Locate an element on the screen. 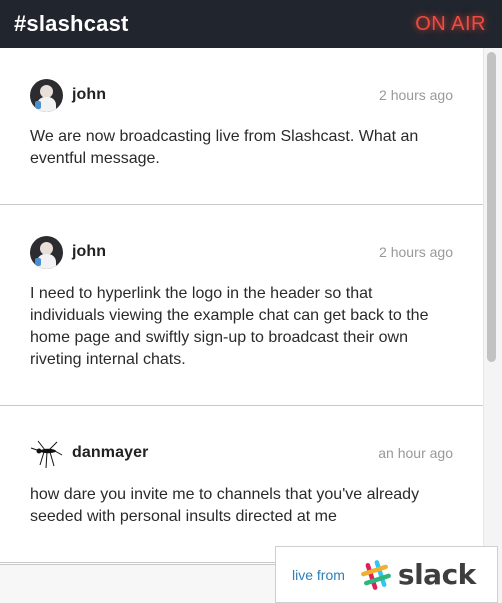 The width and height of the screenshot is (502, 603). timestamp: an hour ago is located at coordinates (415, 453).